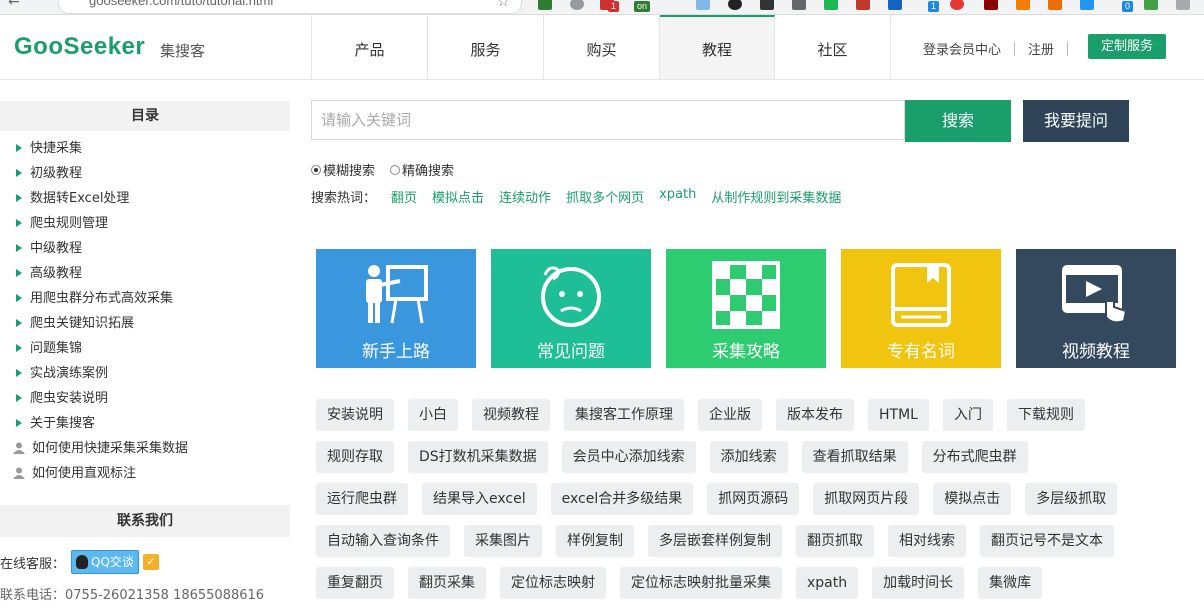 Image resolution: width=1204 pixels, height=609 pixels. What do you see at coordinates (404, 196) in the screenshot?
I see `hot-keyword-link: 翻页` at bounding box center [404, 196].